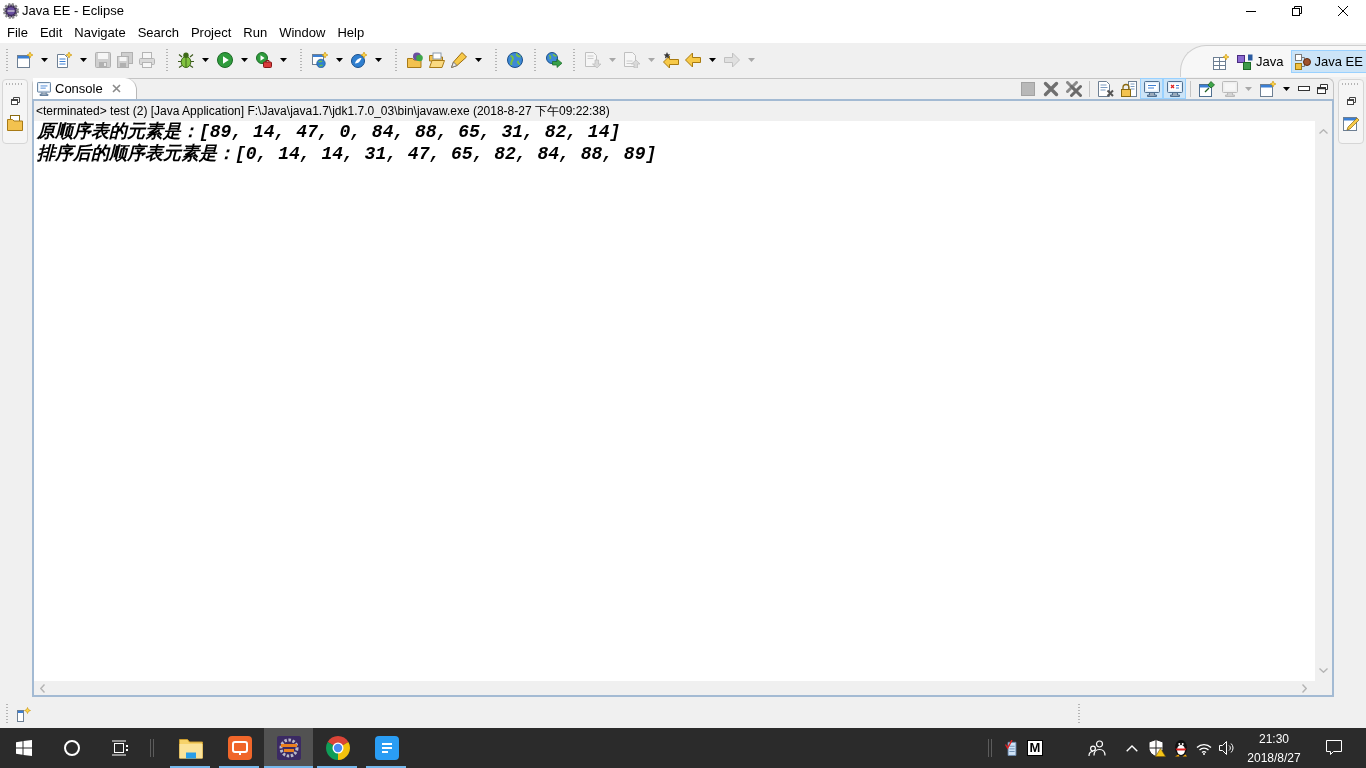 The height and width of the screenshot is (768, 1366). I want to click on clock-date: 2018/8/27, so click(1274, 758).